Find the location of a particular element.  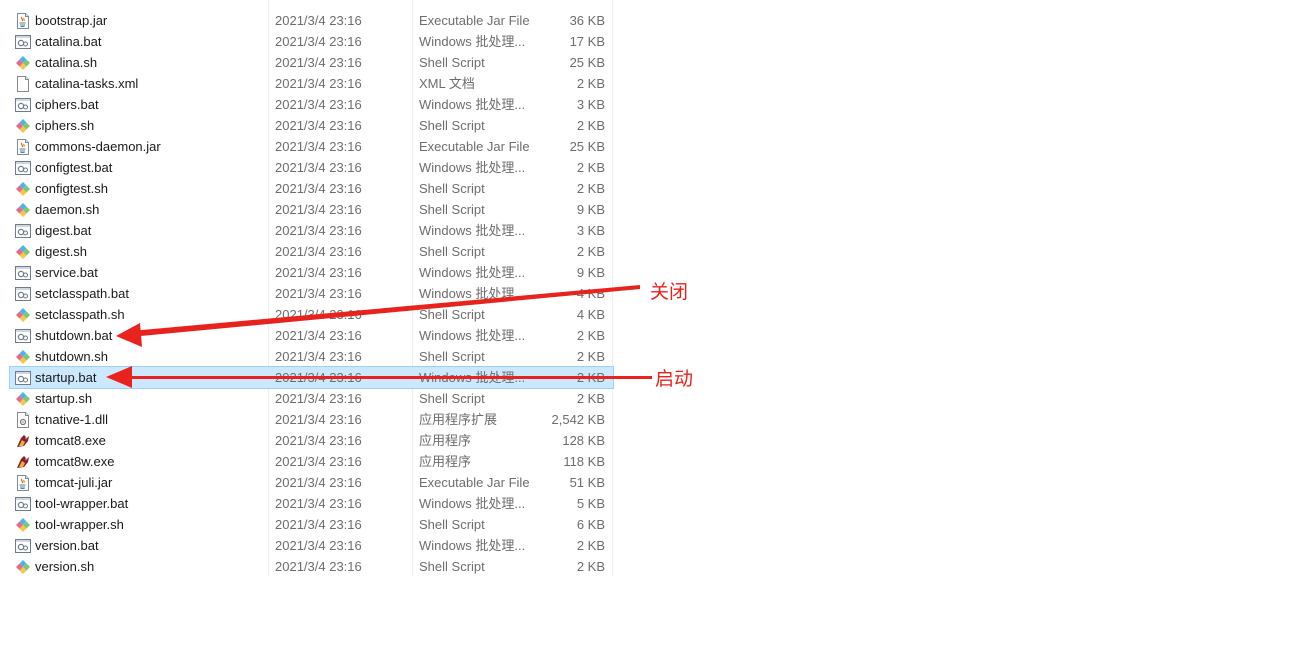

file-name: catalina-tasks.xml is located at coordinates (87, 83).